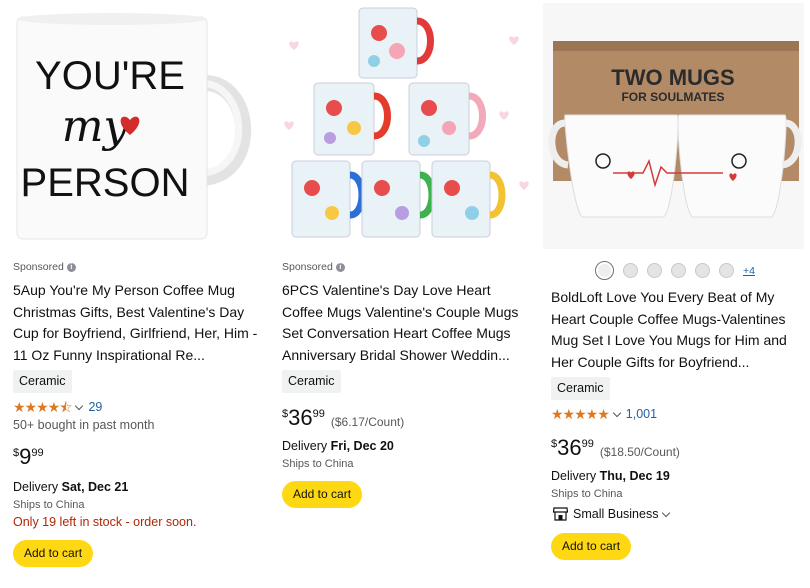 This screenshot has width=810, height=588. Describe the element at coordinates (672, 97) in the screenshot. I see `box-text-line2: FOR SOULMATES` at that location.